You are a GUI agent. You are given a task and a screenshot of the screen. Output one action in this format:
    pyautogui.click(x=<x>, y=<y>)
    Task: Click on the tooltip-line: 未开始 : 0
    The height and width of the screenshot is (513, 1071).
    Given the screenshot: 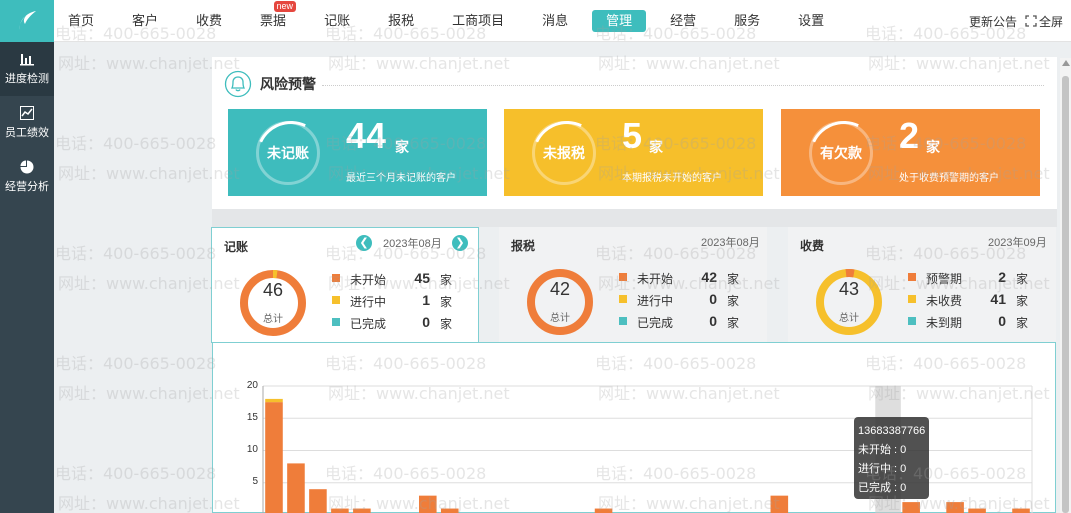 What is the action you would take?
    pyautogui.click(x=882, y=450)
    